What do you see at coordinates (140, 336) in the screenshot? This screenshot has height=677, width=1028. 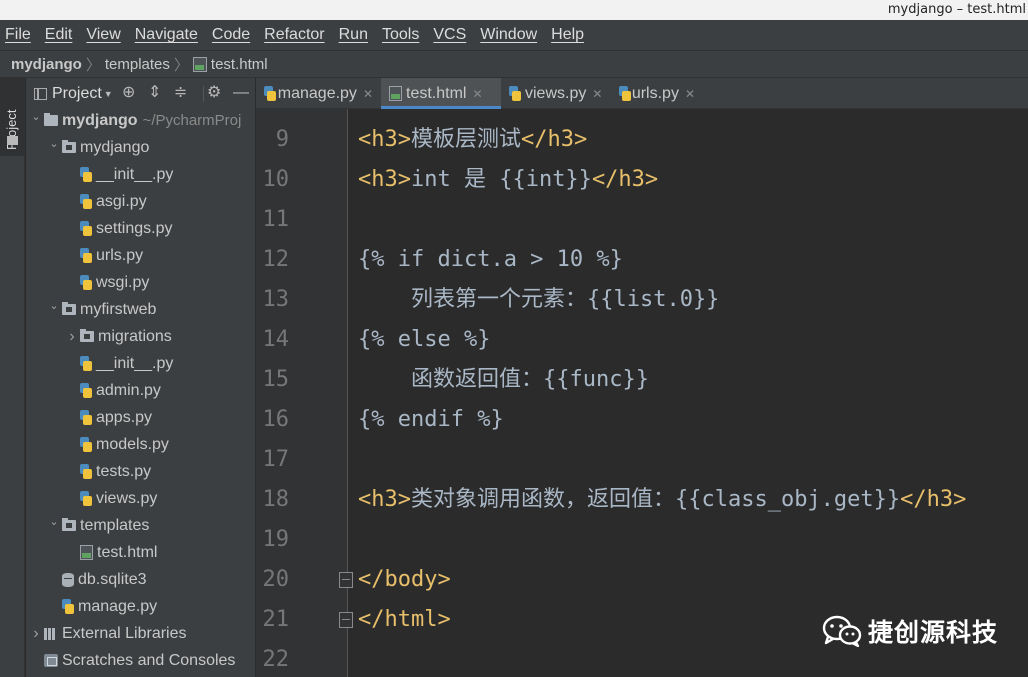 I see `tree-item: › migrations` at bounding box center [140, 336].